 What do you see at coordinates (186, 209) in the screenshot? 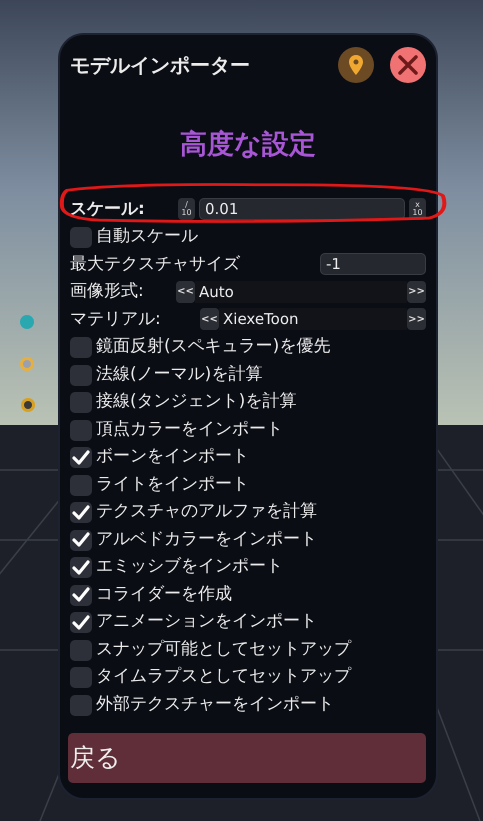
I see `divide-button: / 10` at bounding box center [186, 209].